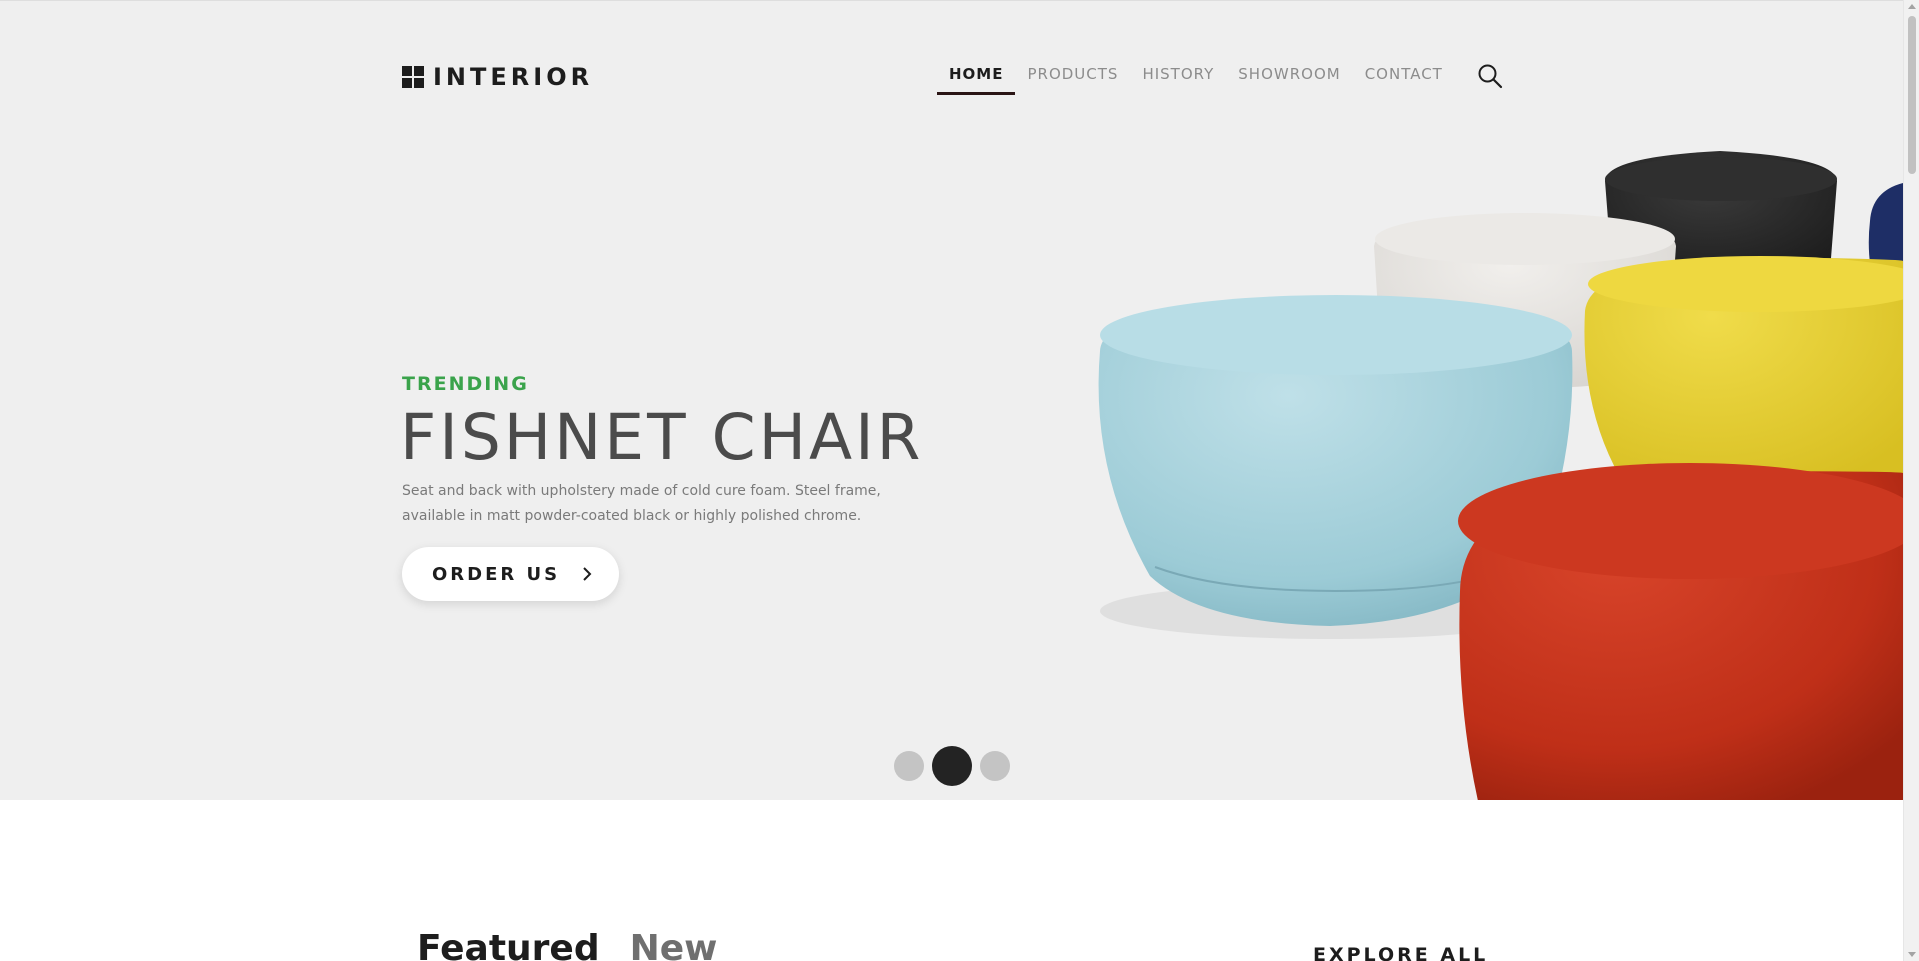 The image size is (1919, 961). I want to click on slider-pagination, so click(952, 766).